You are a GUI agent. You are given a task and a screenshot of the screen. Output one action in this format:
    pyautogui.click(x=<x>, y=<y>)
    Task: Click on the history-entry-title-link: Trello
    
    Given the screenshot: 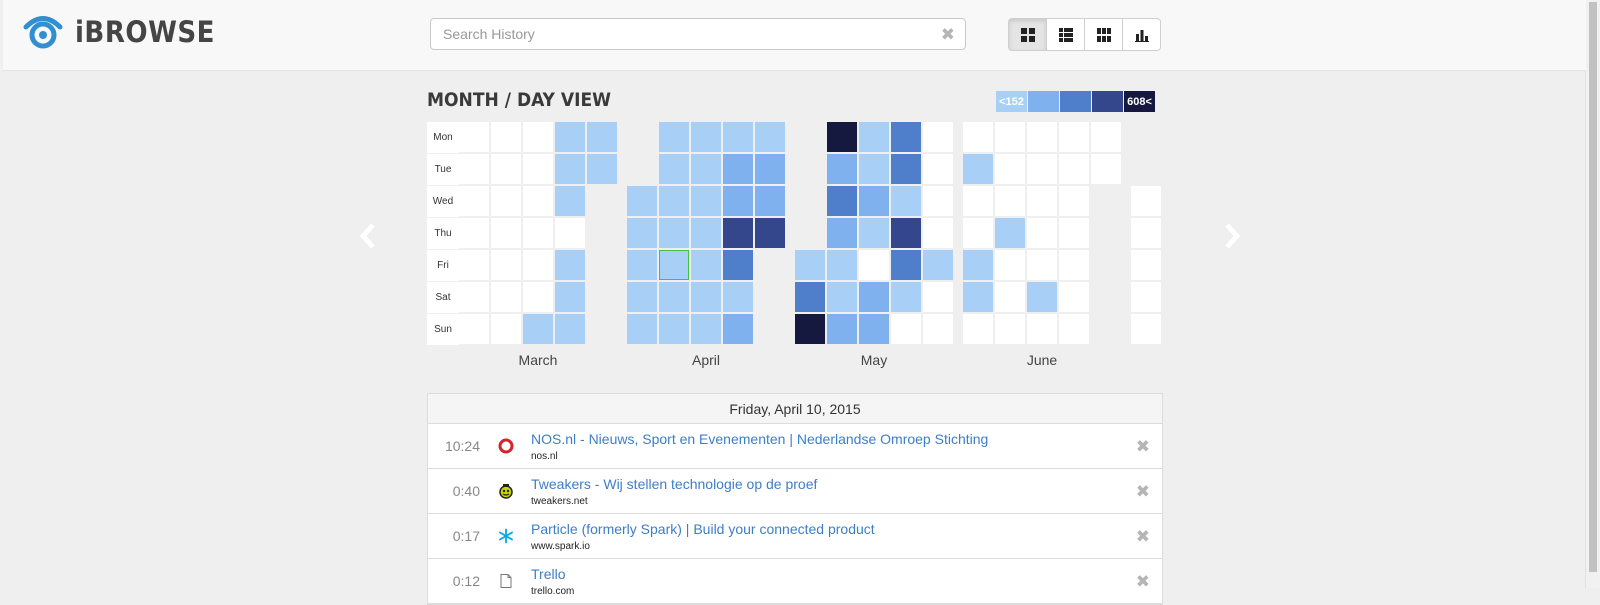 What is the action you would take?
    pyautogui.click(x=548, y=574)
    